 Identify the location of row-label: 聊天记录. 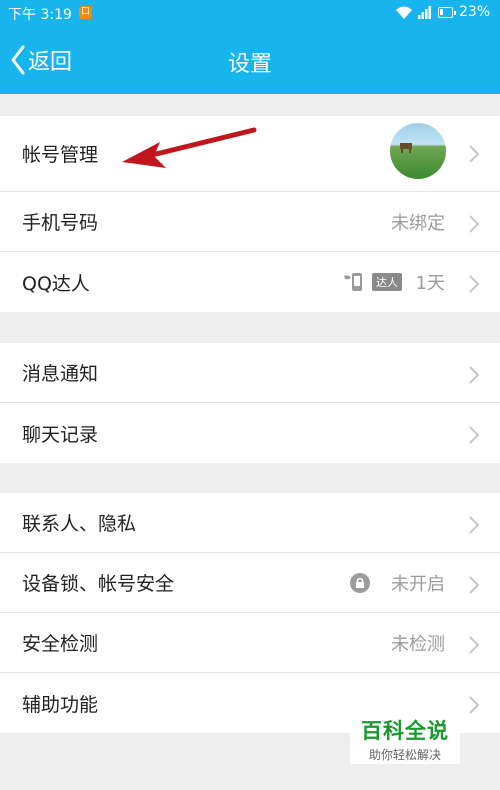
(60, 434).